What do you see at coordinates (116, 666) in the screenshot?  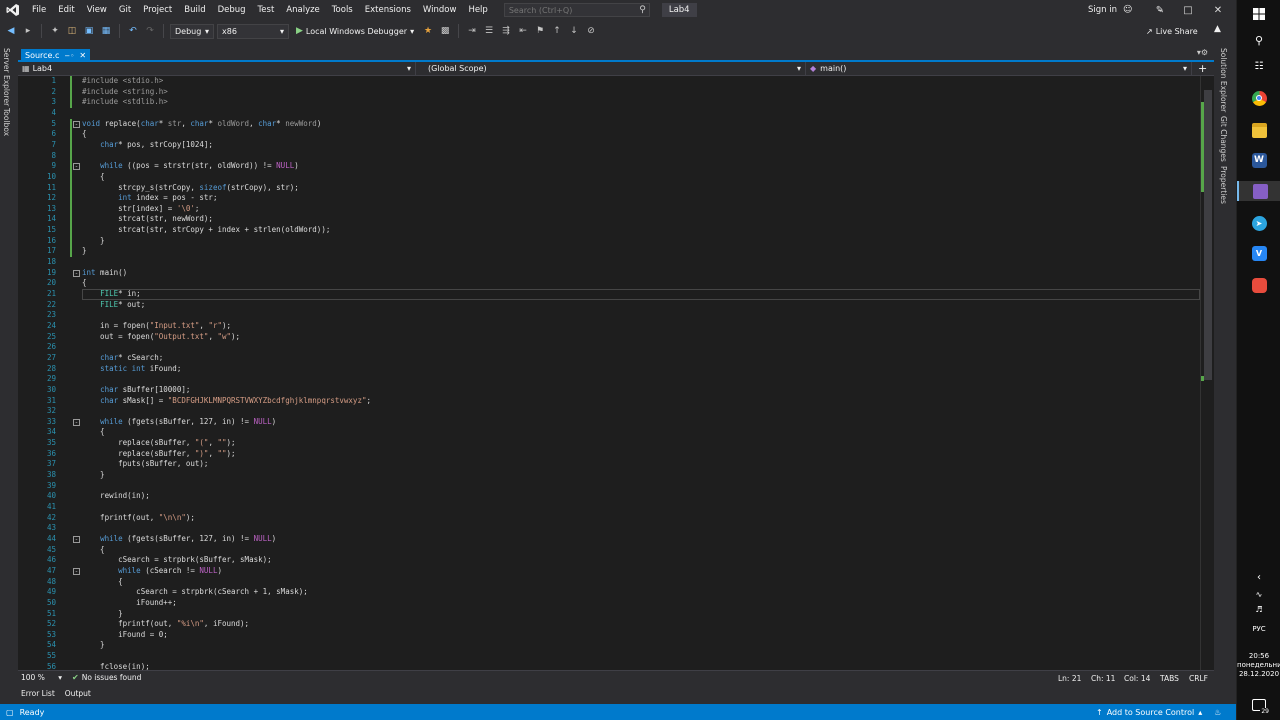 I see `code-line: fclose(in);` at bounding box center [116, 666].